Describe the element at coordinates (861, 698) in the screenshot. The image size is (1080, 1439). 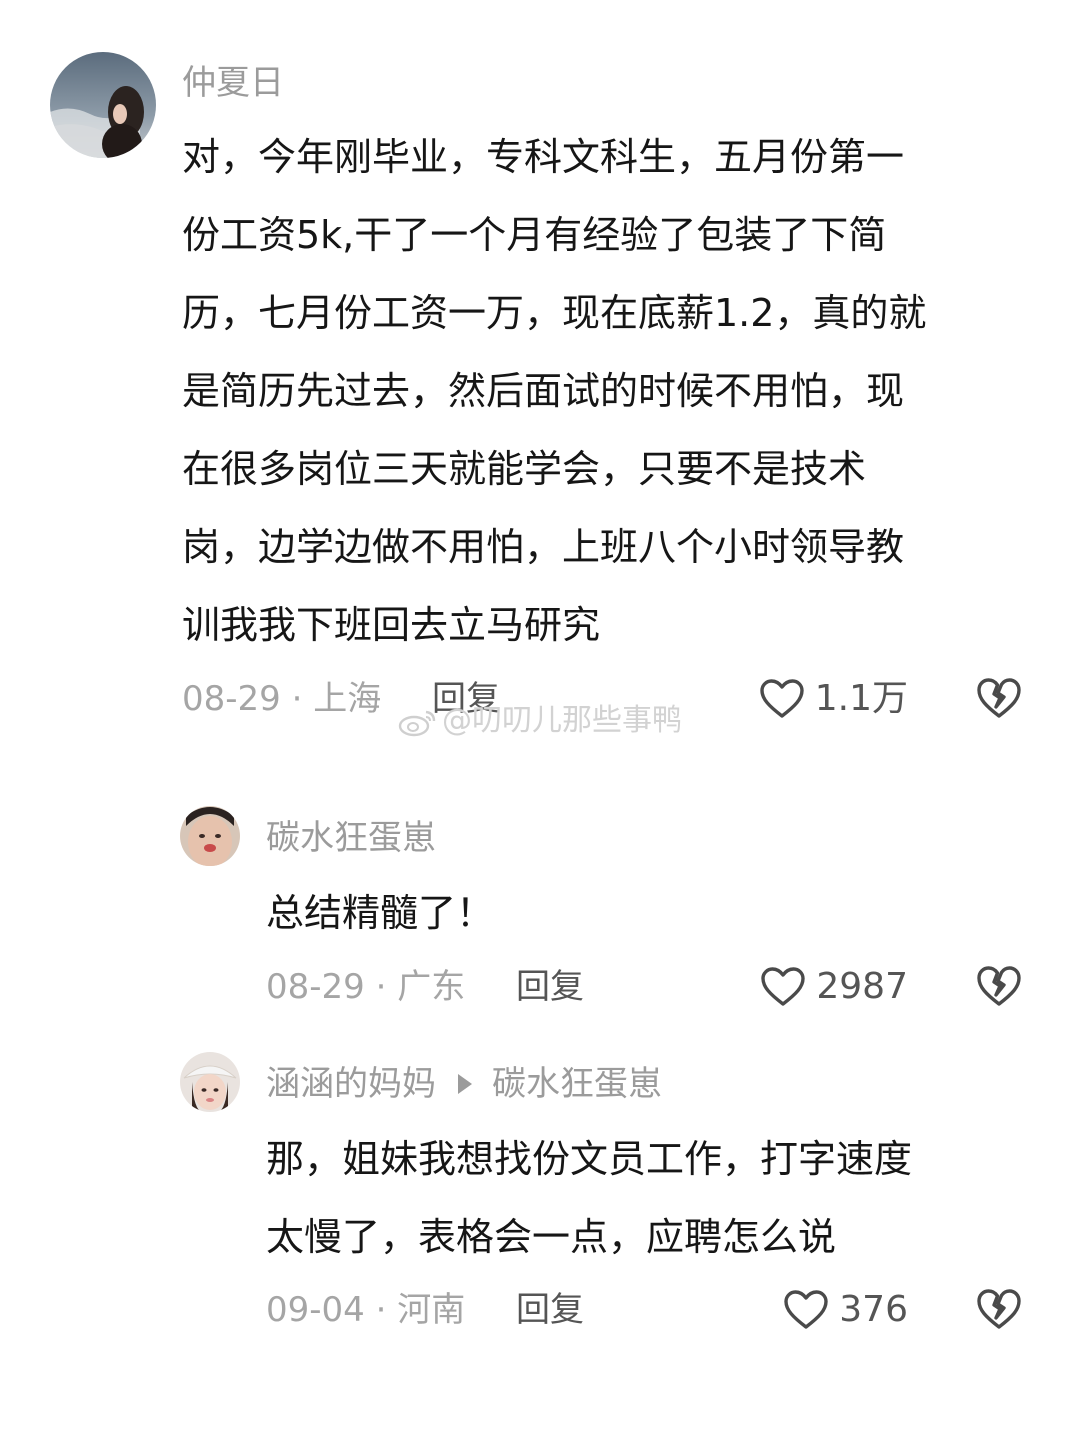
I see `like-count: 1.1万` at that location.